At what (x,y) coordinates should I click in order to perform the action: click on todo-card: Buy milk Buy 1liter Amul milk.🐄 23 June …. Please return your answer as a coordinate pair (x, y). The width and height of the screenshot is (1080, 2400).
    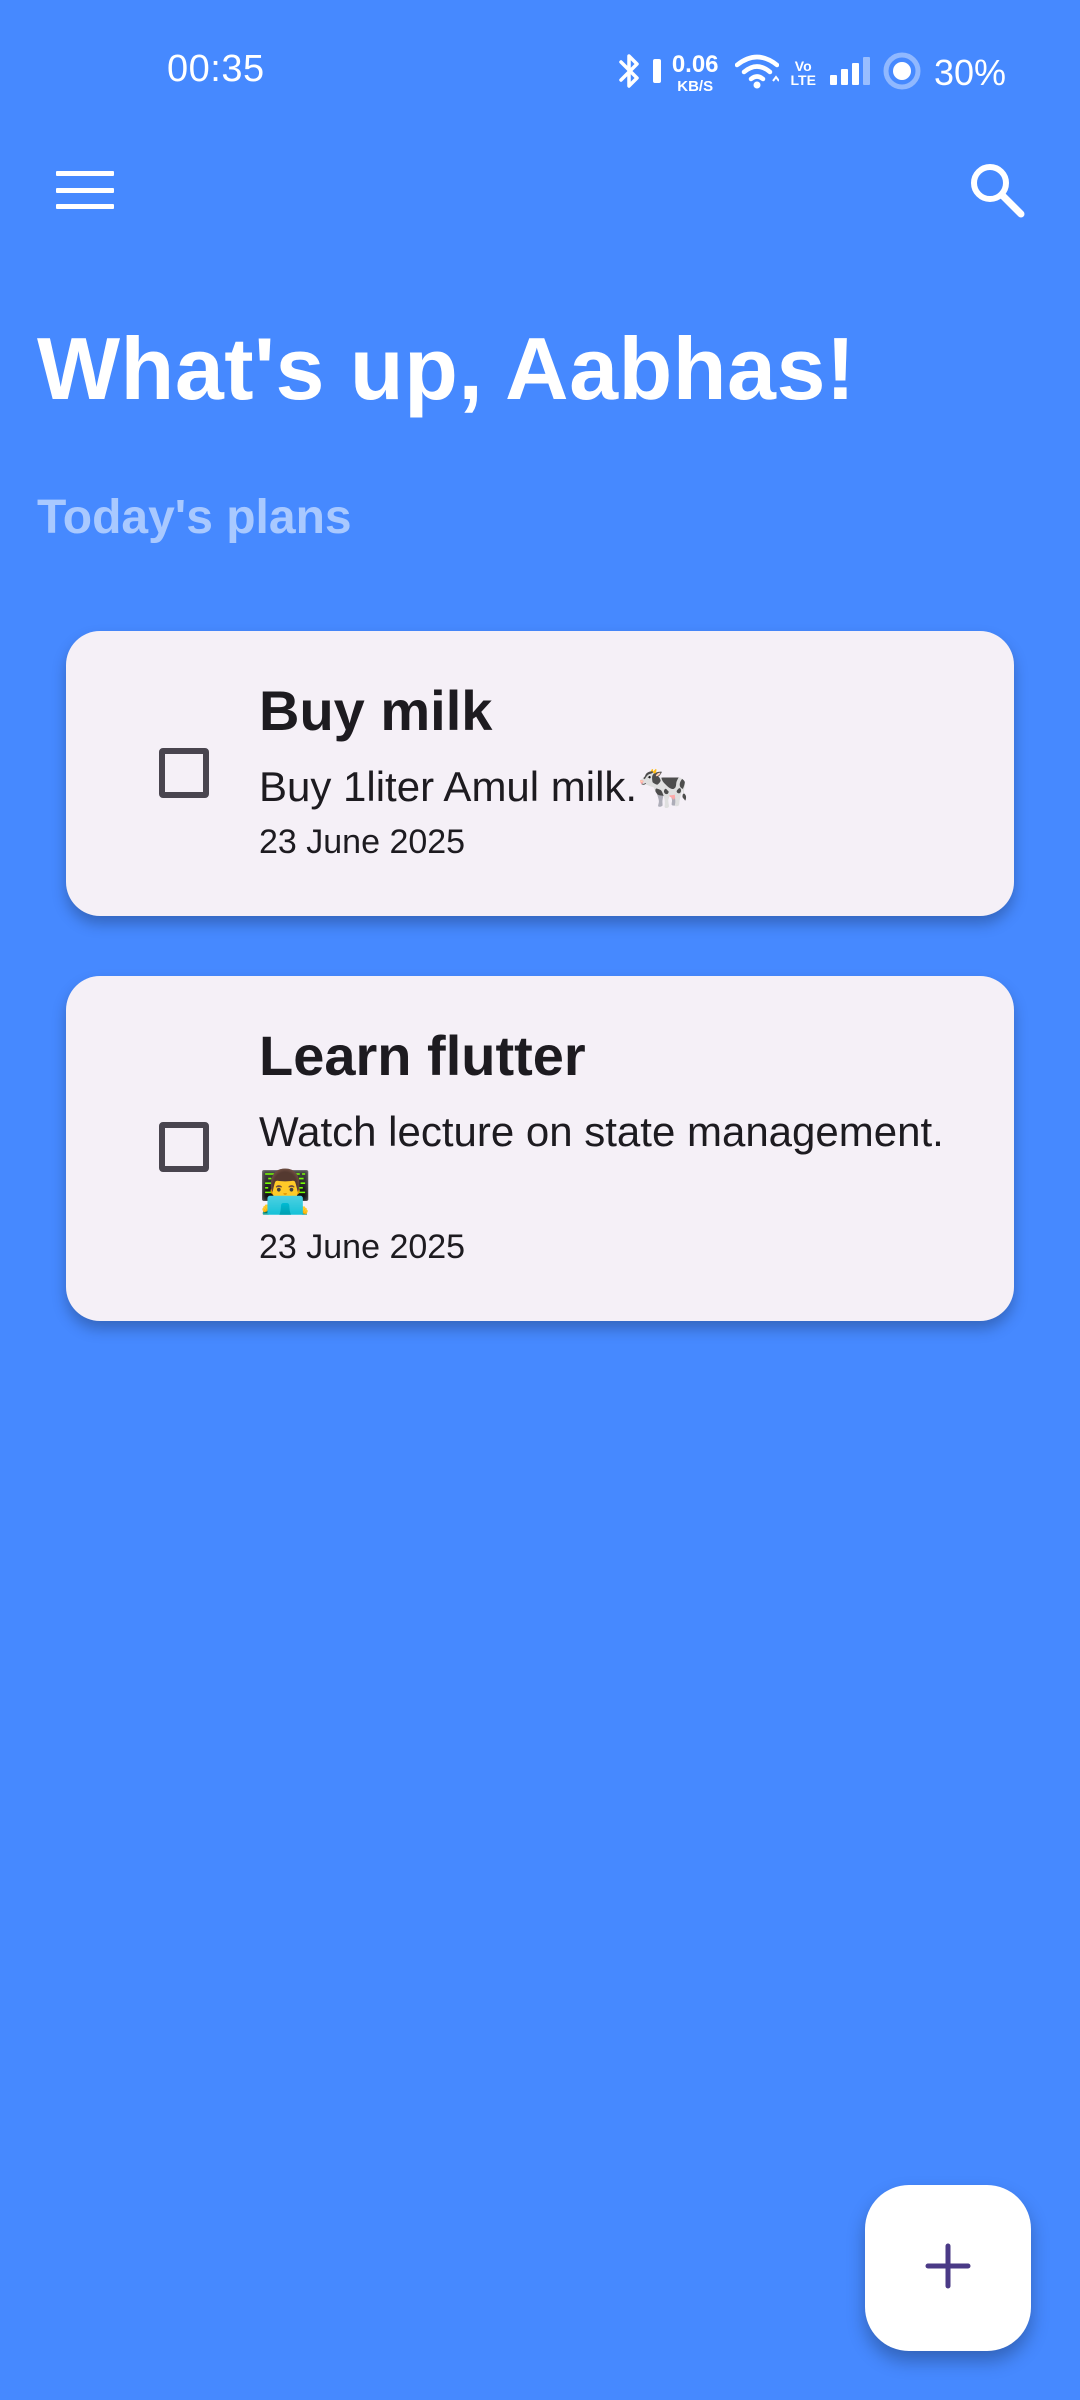
    Looking at the image, I should click on (540, 773).